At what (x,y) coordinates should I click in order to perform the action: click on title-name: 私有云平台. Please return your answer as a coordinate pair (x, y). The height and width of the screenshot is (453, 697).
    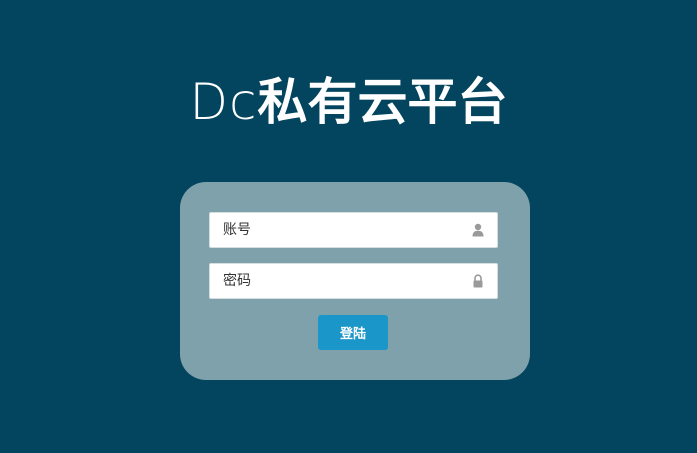
    Looking at the image, I should click on (382, 102).